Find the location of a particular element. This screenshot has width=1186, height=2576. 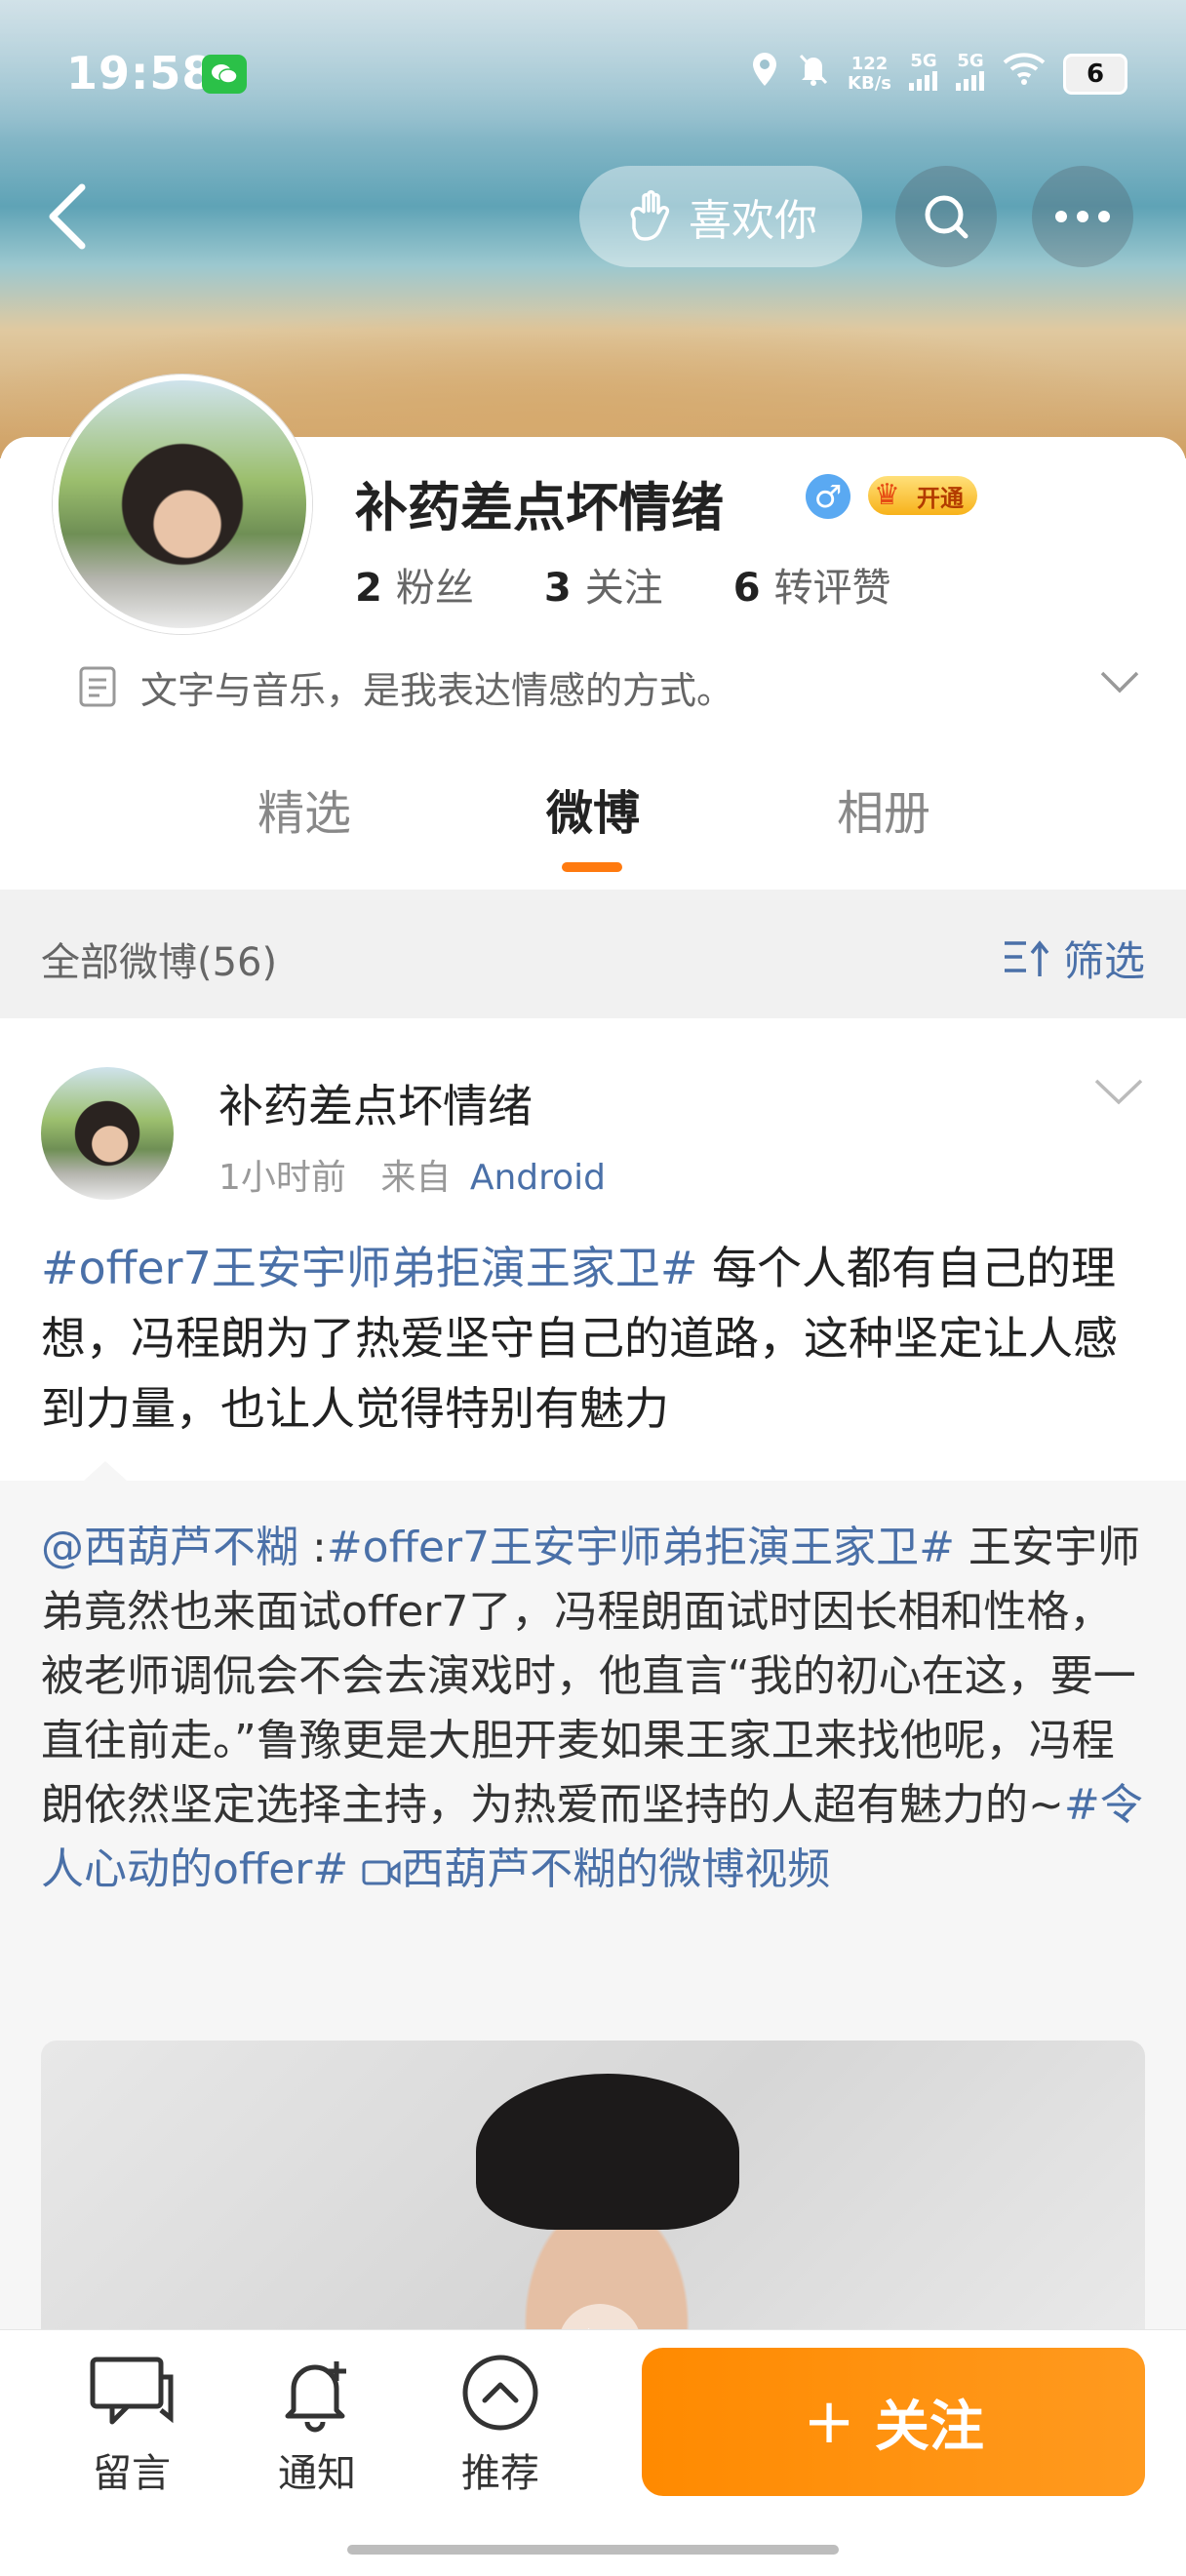

location-icon is located at coordinates (764, 74).